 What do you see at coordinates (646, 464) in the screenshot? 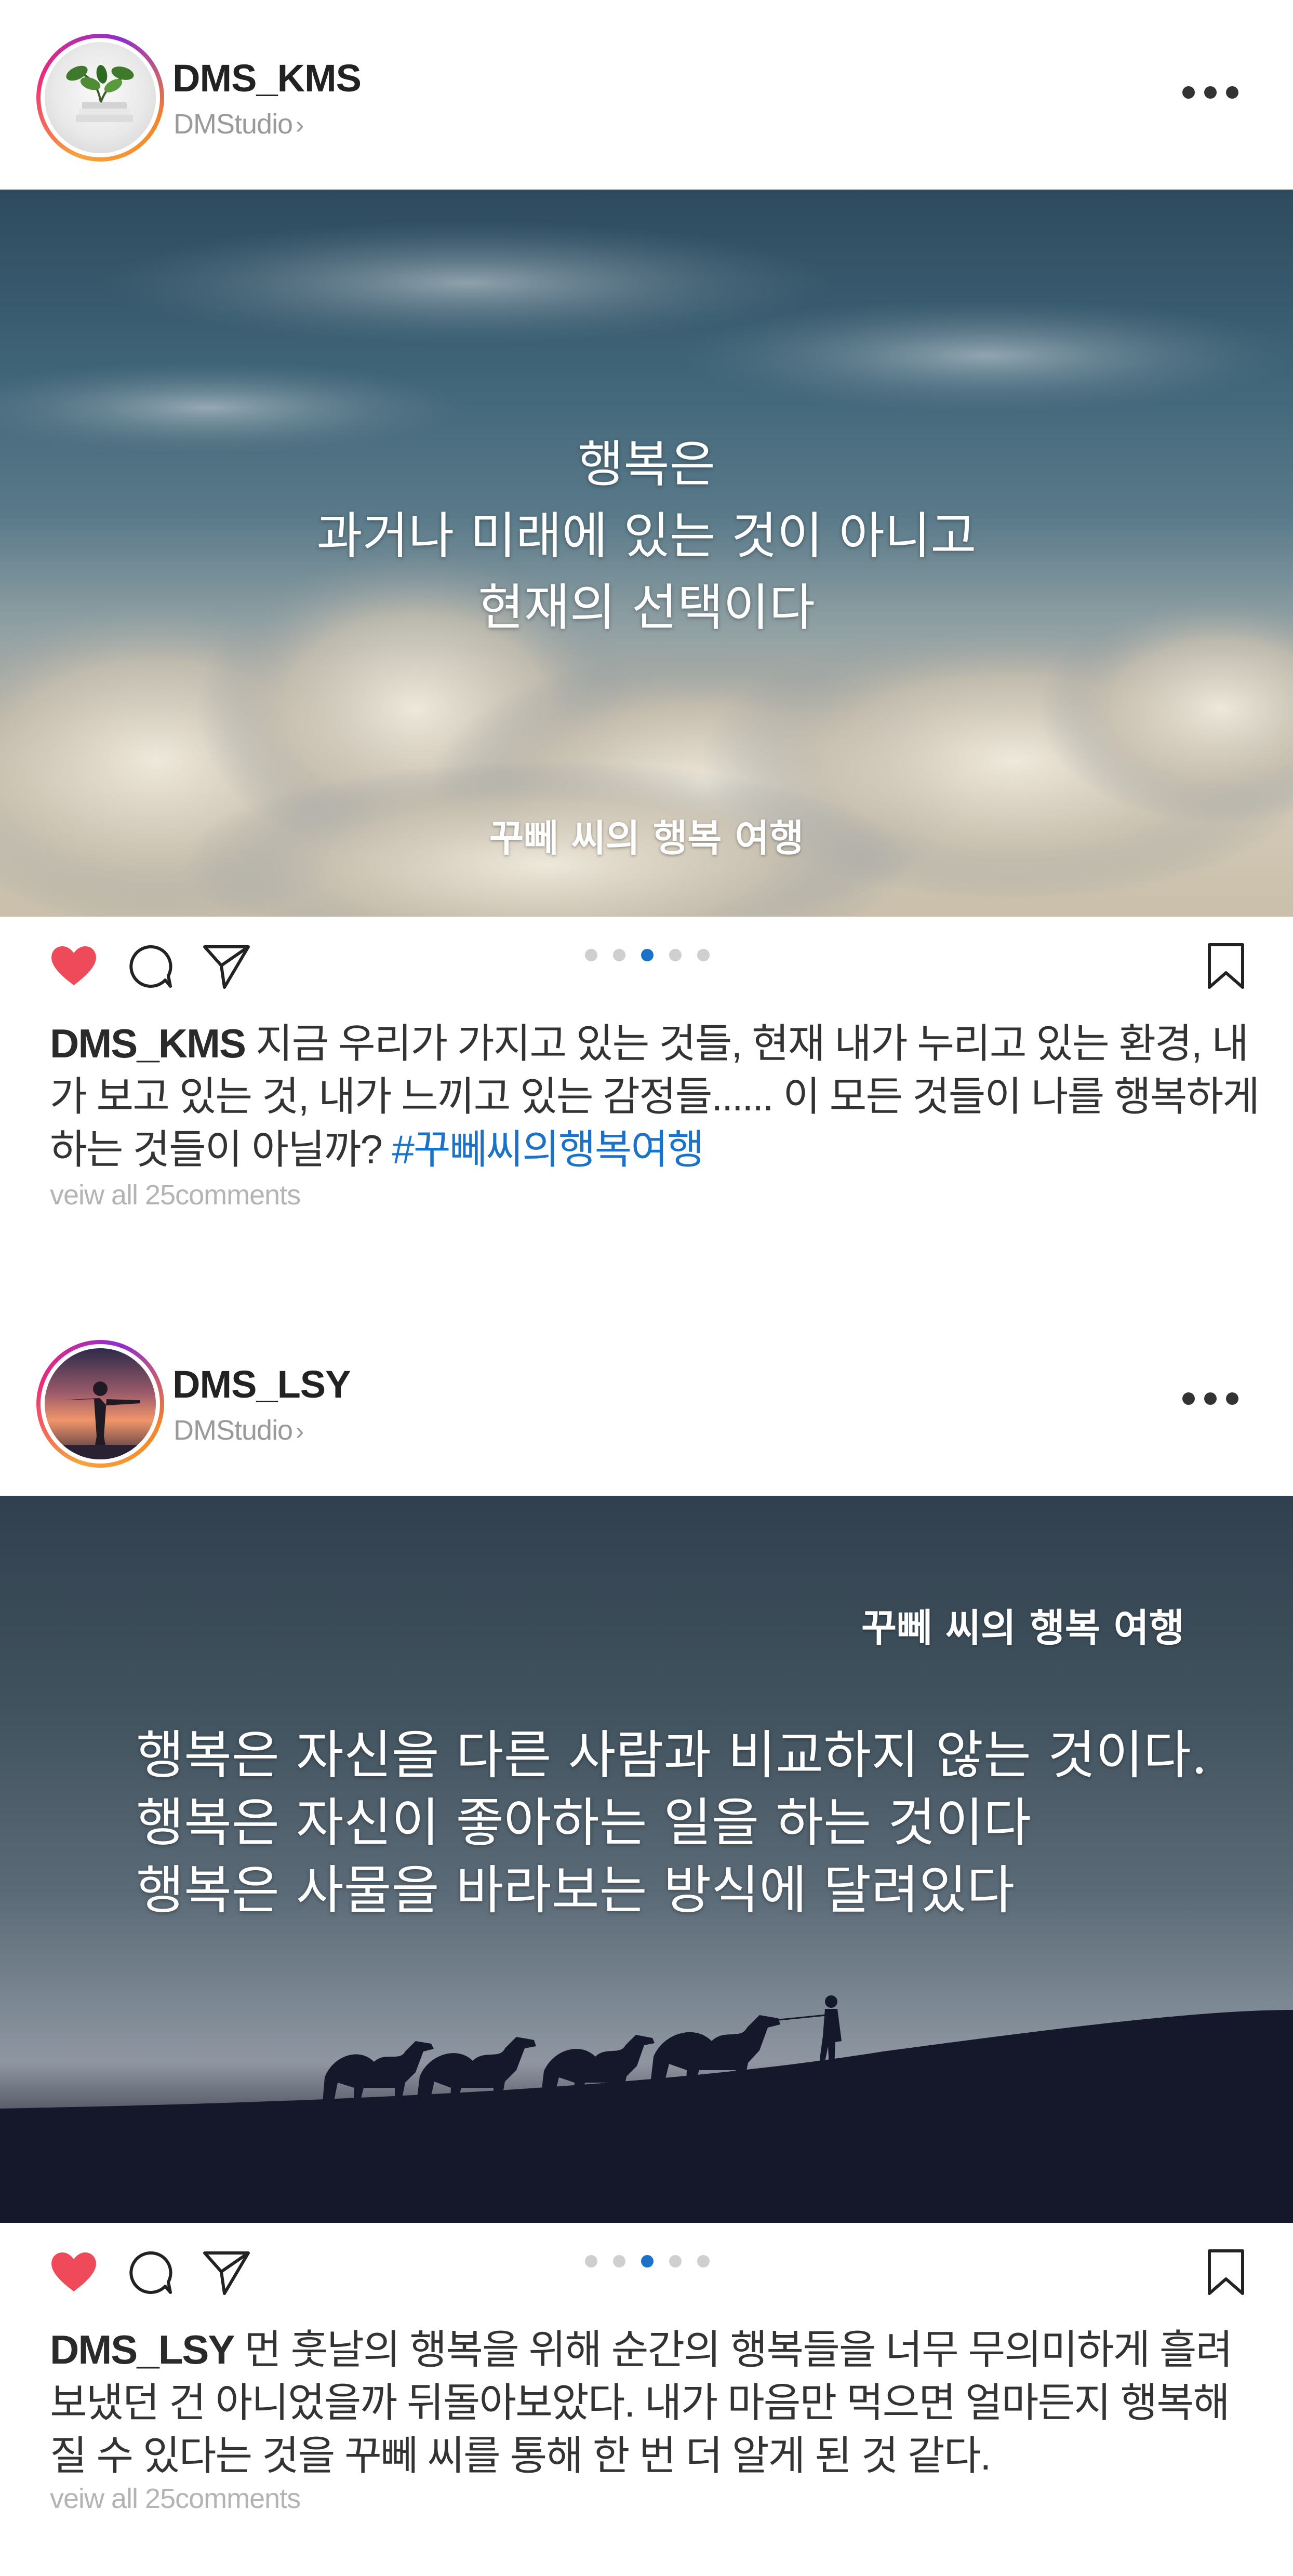
I see `quote-line: 행복은` at bounding box center [646, 464].